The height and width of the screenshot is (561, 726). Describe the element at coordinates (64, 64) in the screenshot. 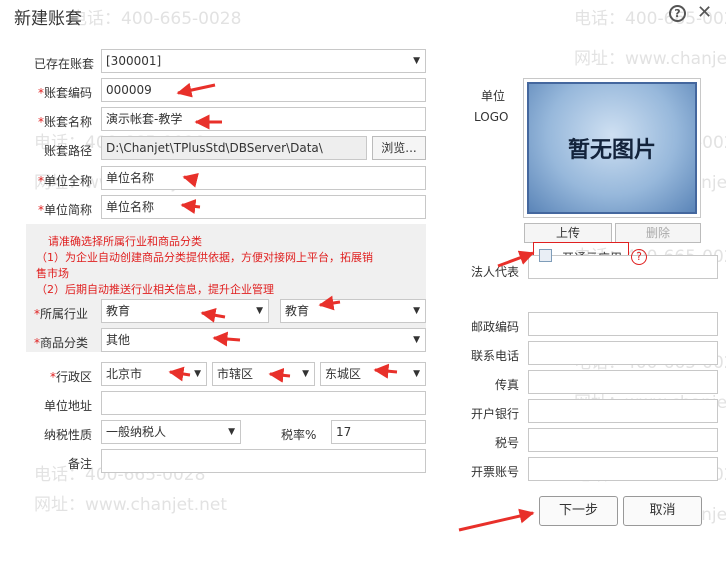

I see `existing-account-label: 已存在账套` at that location.